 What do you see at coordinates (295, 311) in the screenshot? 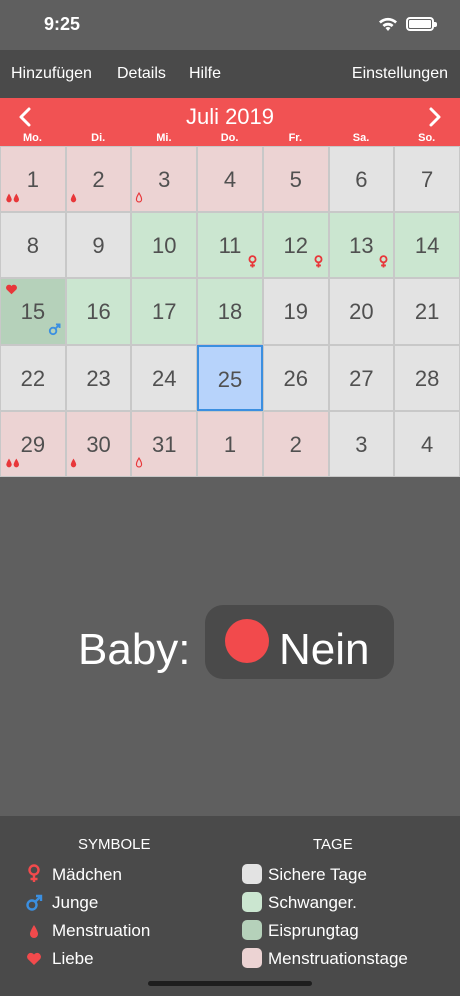
I see `calendar-day: 19` at bounding box center [295, 311].